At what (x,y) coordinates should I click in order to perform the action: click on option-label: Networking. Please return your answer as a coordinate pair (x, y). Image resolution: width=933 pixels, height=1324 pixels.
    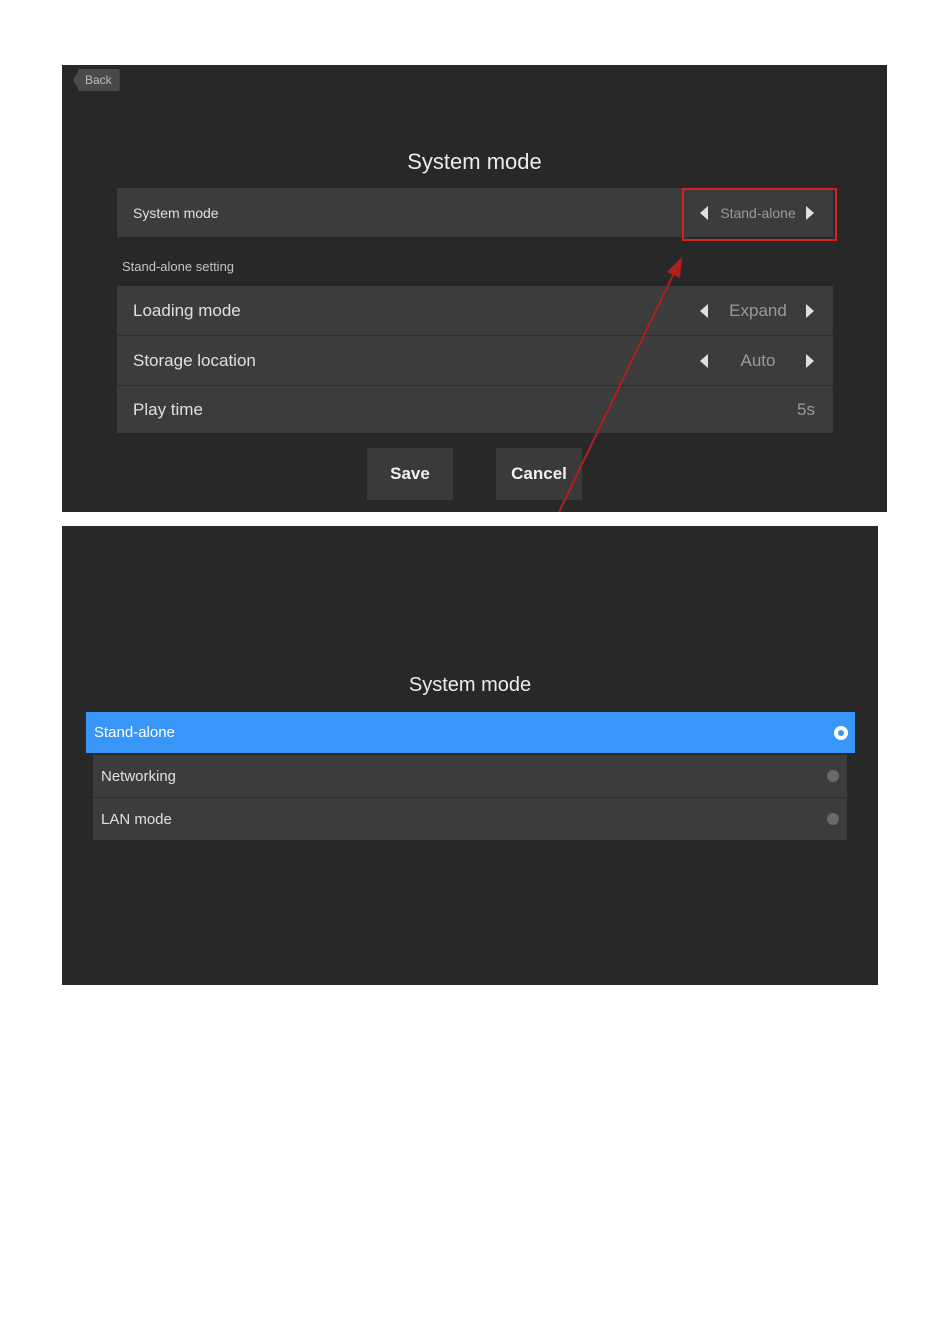
    Looking at the image, I should click on (139, 776).